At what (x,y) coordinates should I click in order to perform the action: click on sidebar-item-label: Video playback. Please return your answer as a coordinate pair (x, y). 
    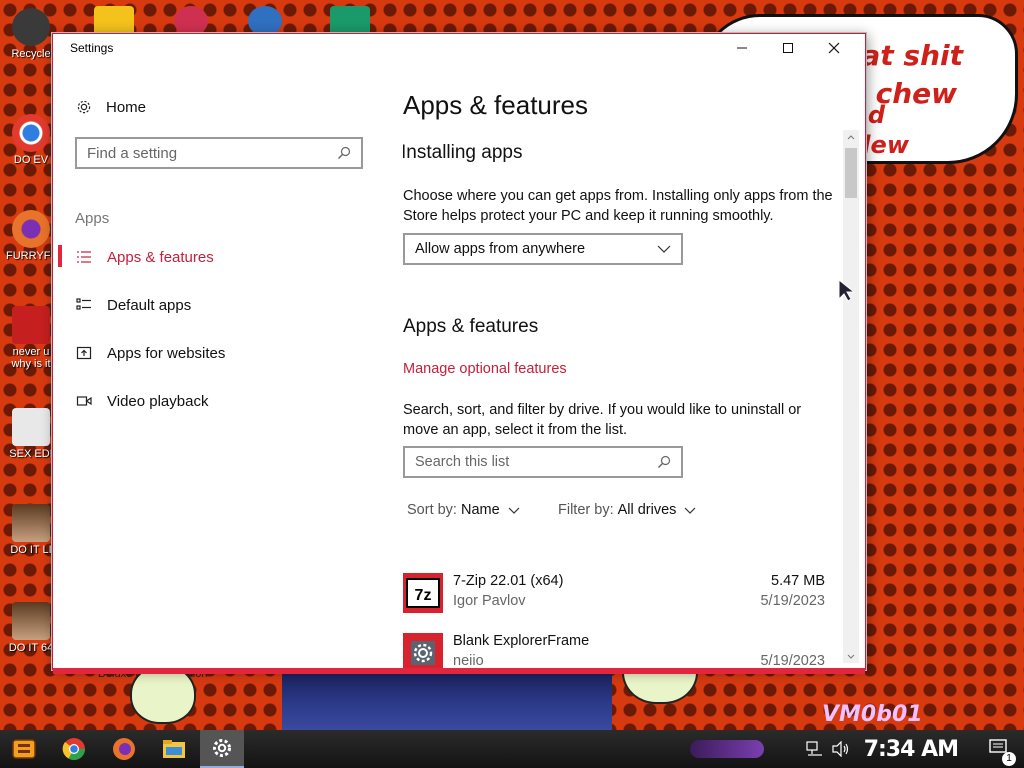
    Looking at the image, I should click on (158, 401).